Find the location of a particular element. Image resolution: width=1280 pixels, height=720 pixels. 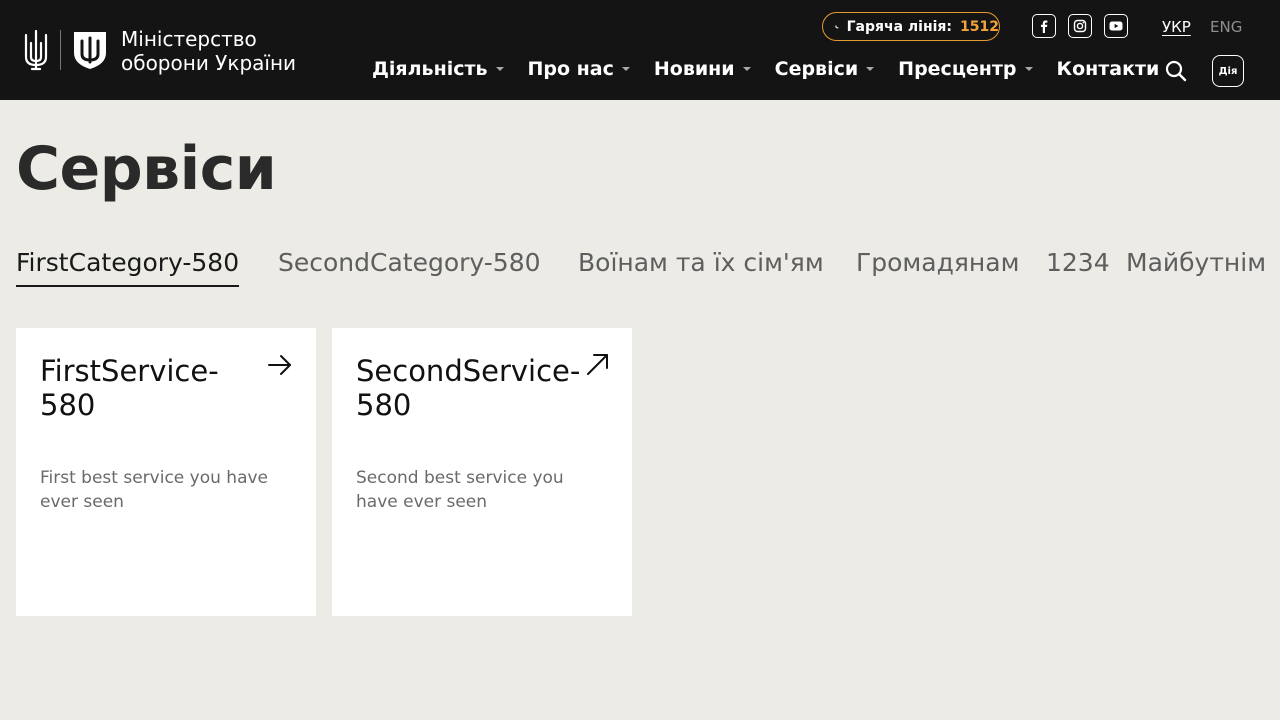

nav-item-label: Контакти is located at coordinates (1108, 69).